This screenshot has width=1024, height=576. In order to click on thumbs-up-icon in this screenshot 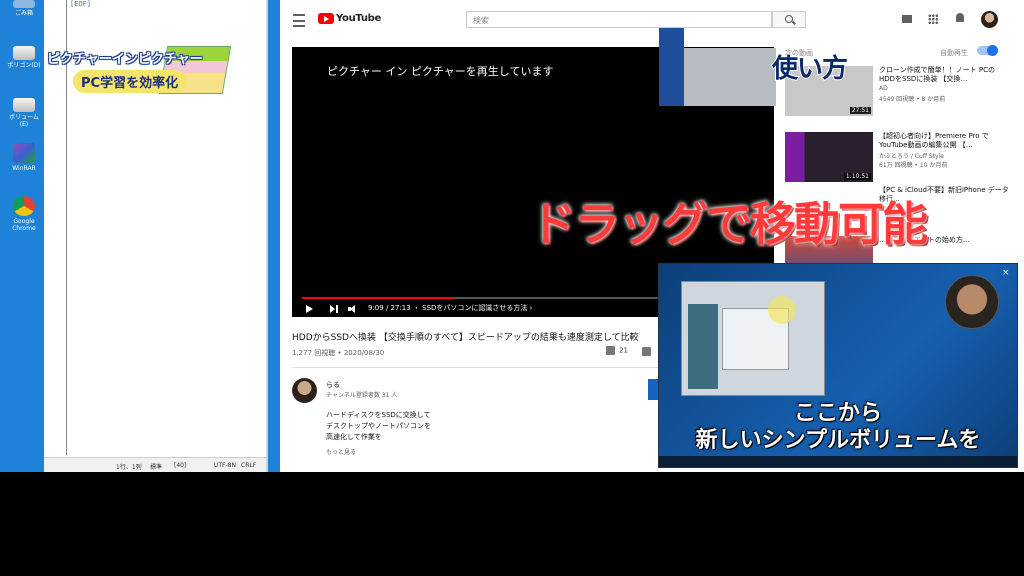, I will do `click(610, 350)`.